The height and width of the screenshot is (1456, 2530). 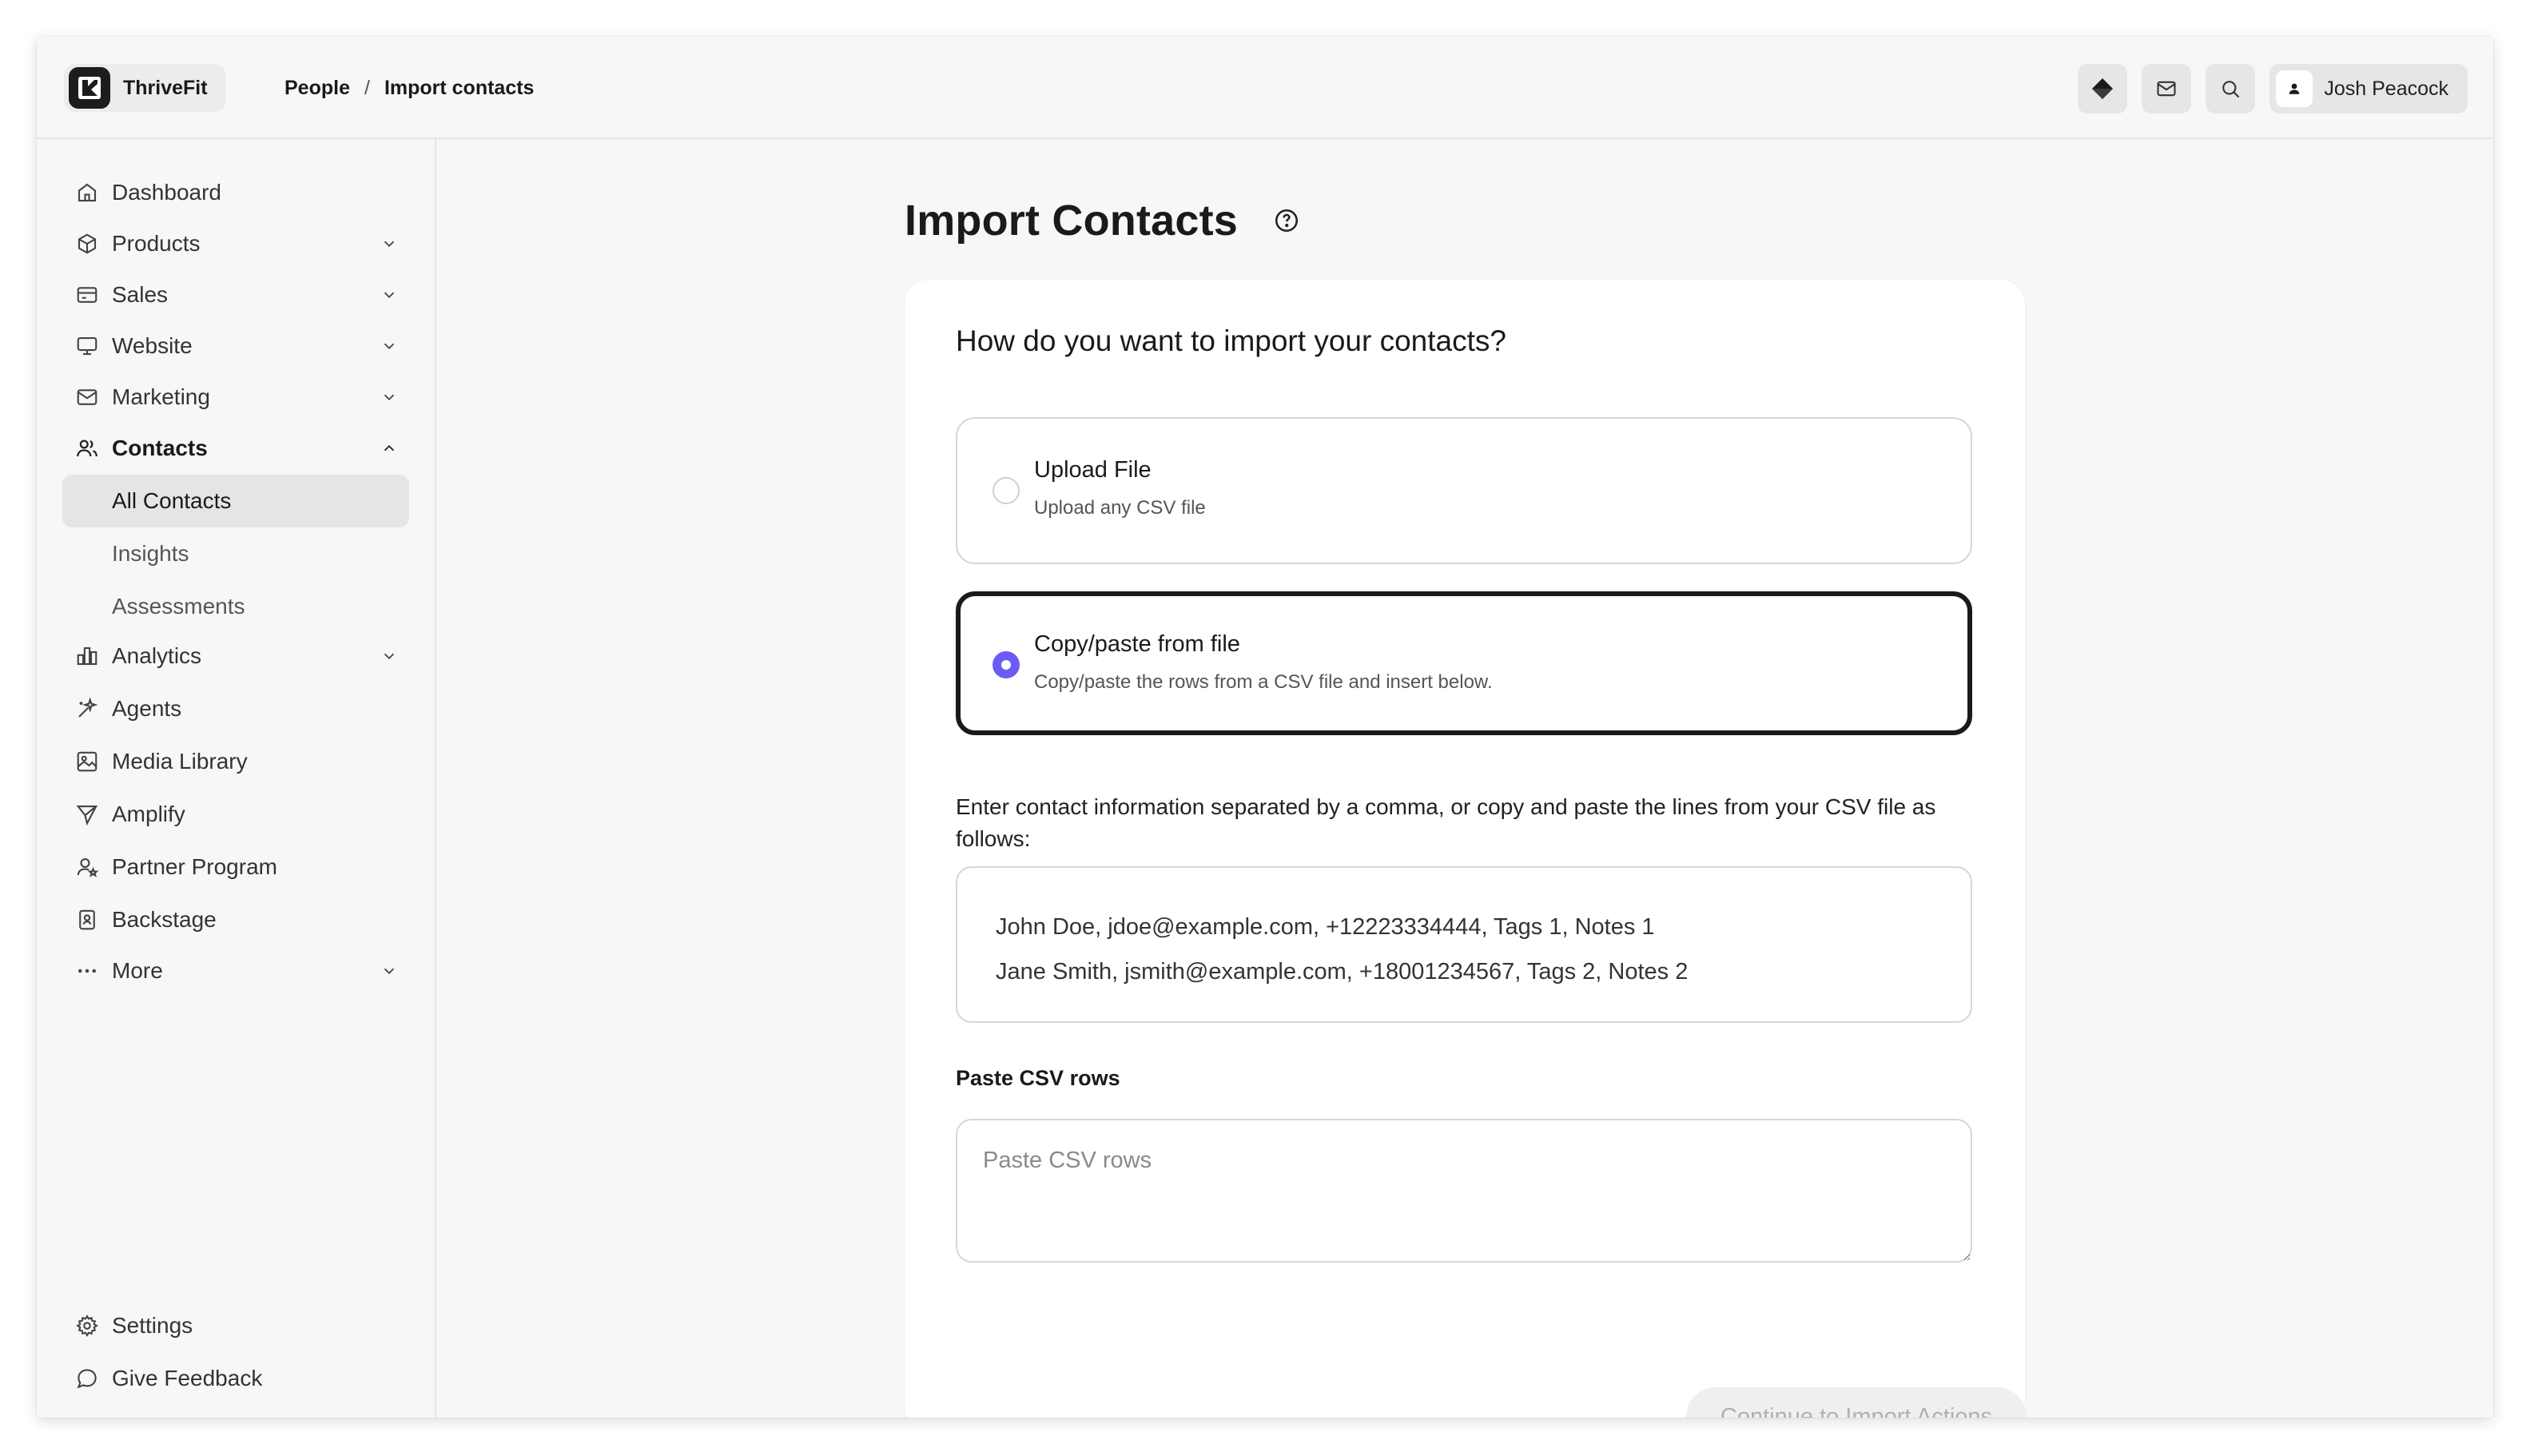 What do you see at coordinates (152, 345) in the screenshot?
I see `sidebar-item-label: Website` at bounding box center [152, 345].